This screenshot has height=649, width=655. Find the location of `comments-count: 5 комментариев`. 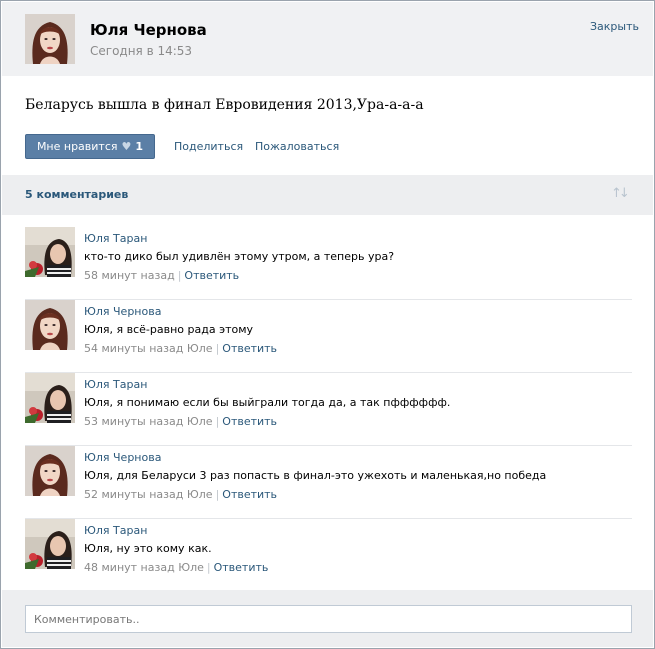

comments-count: 5 комментариев is located at coordinates (76, 194).